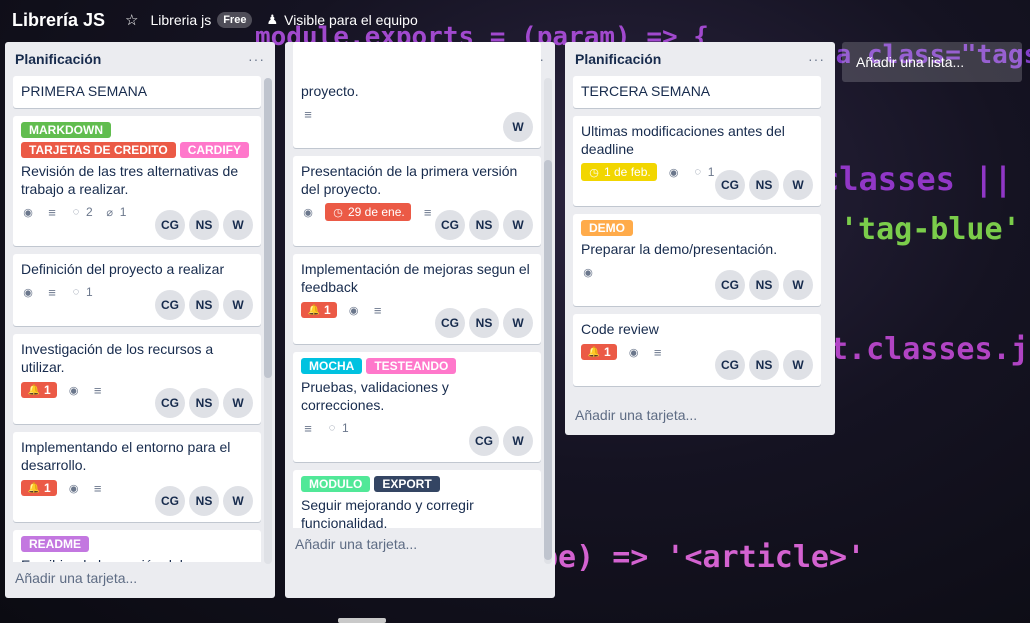 The image size is (1030, 623). Describe the element at coordinates (697, 350) in the screenshot. I see `card: Code review 🔔 1 ◉ ≡ CG NS W` at that location.